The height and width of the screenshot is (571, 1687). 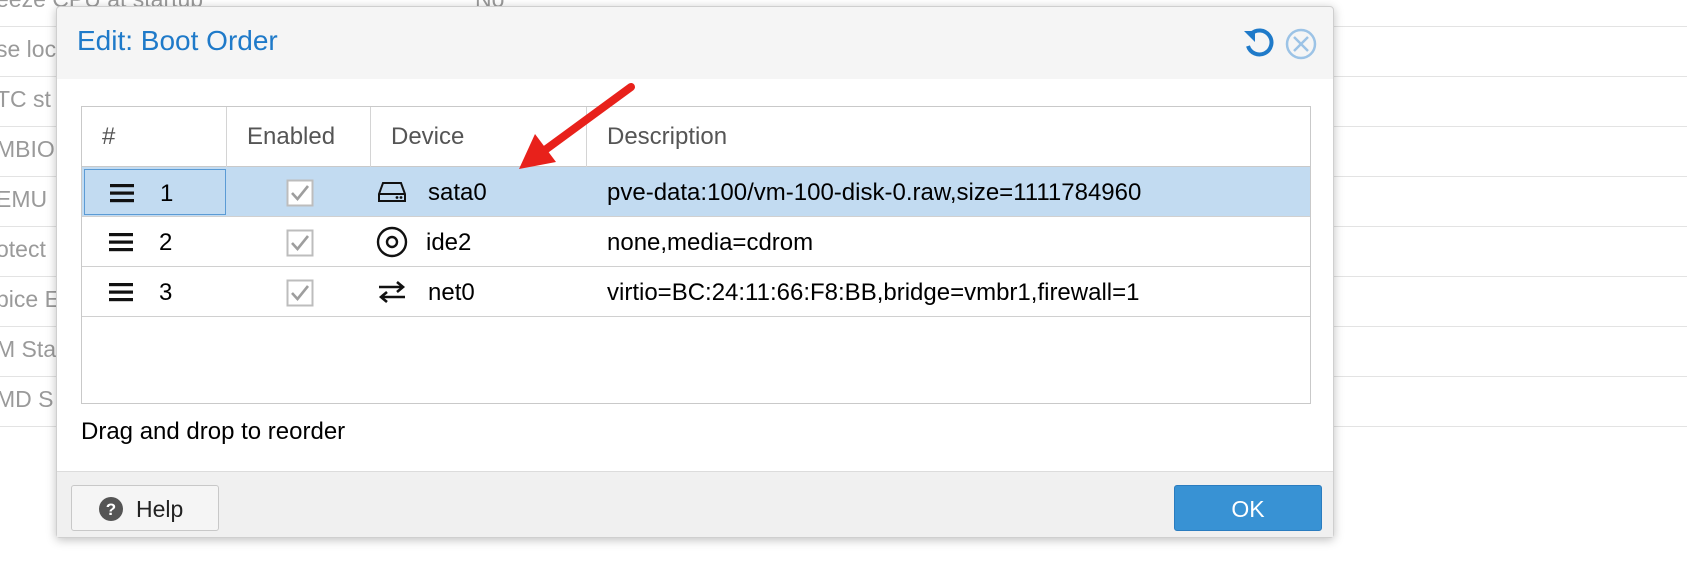 What do you see at coordinates (451, 292) in the screenshot?
I see `device-name: net0` at bounding box center [451, 292].